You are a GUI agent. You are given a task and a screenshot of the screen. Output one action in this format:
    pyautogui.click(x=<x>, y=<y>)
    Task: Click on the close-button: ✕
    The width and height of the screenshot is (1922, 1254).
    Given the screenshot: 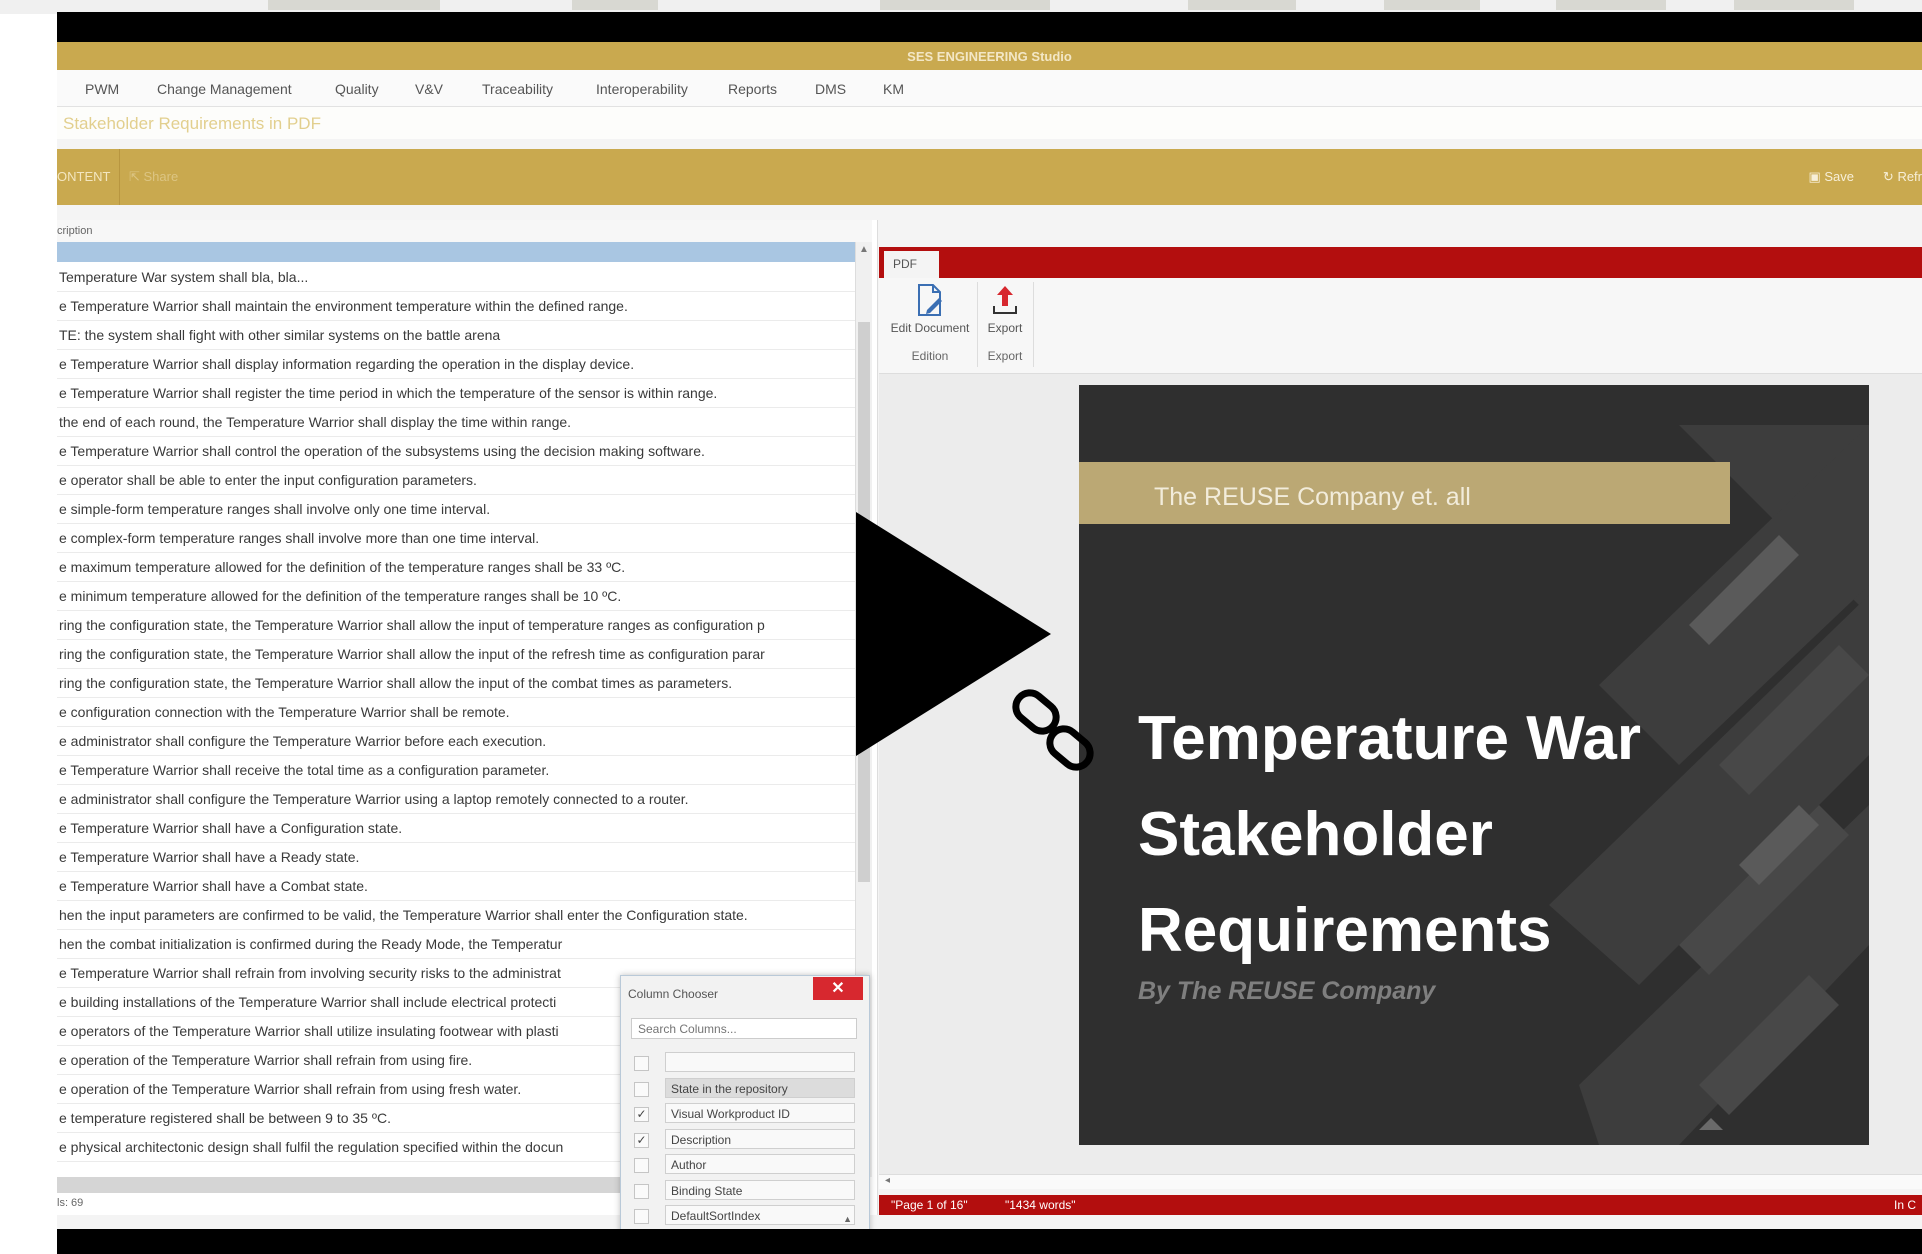 What is the action you would take?
    pyautogui.click(x=838, y=988)
    